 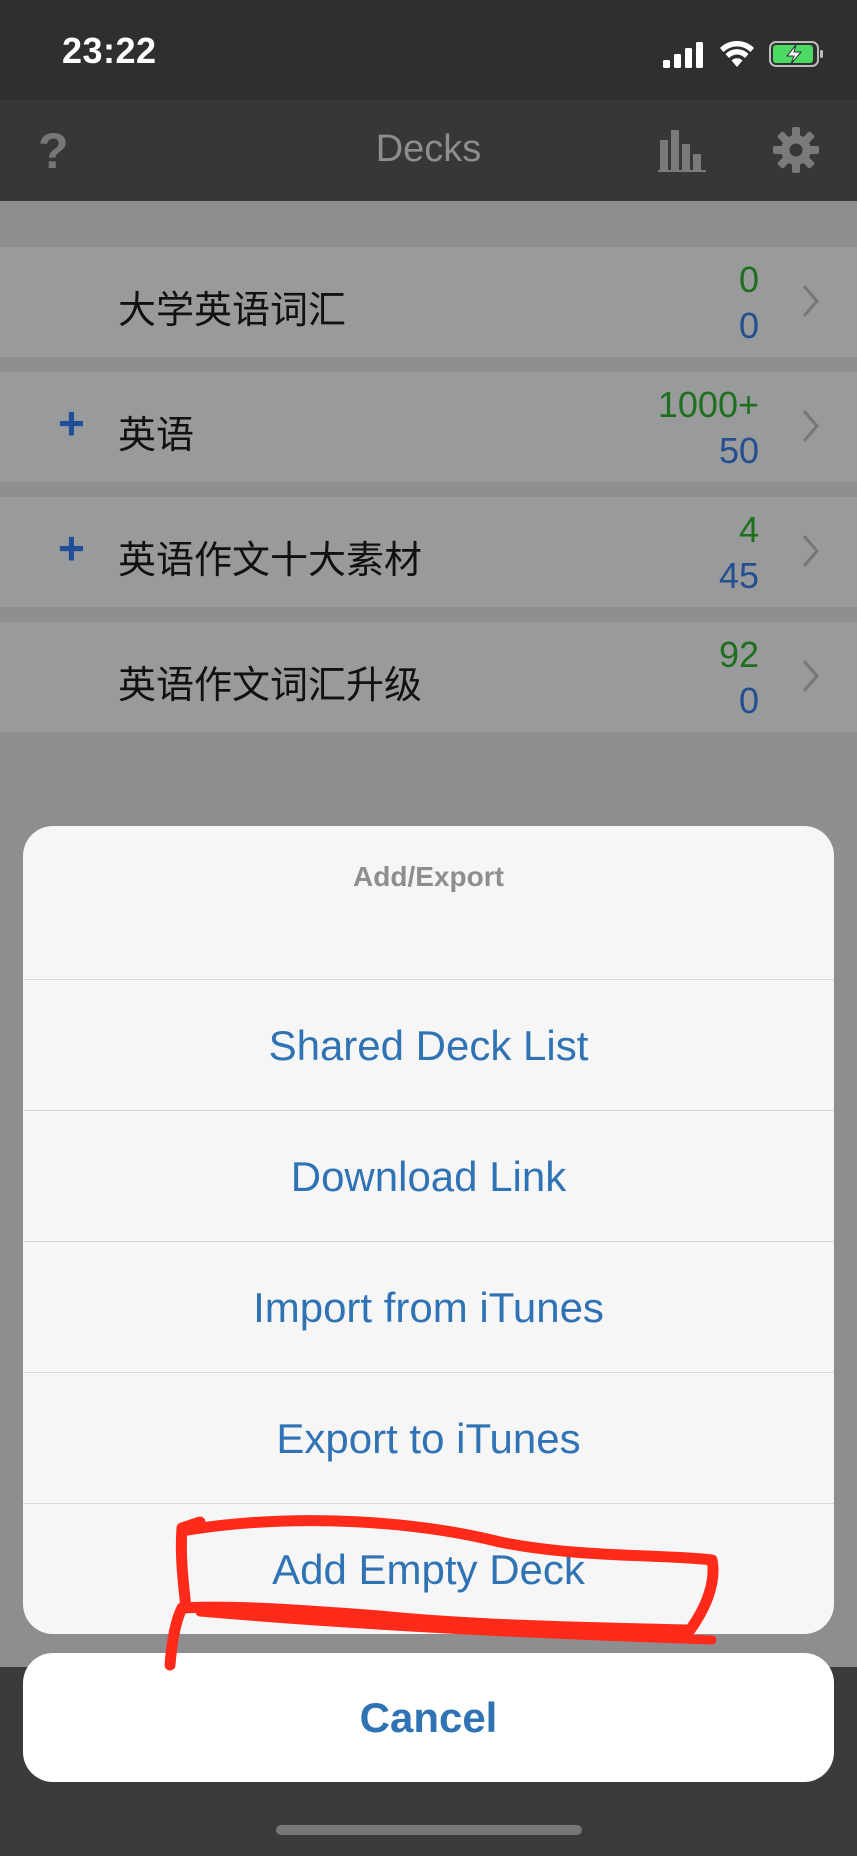 What do you see at coordinates (738, 450) in the screenshot?
I see `deck-review-count: 50` at bounding box center [738, 450].